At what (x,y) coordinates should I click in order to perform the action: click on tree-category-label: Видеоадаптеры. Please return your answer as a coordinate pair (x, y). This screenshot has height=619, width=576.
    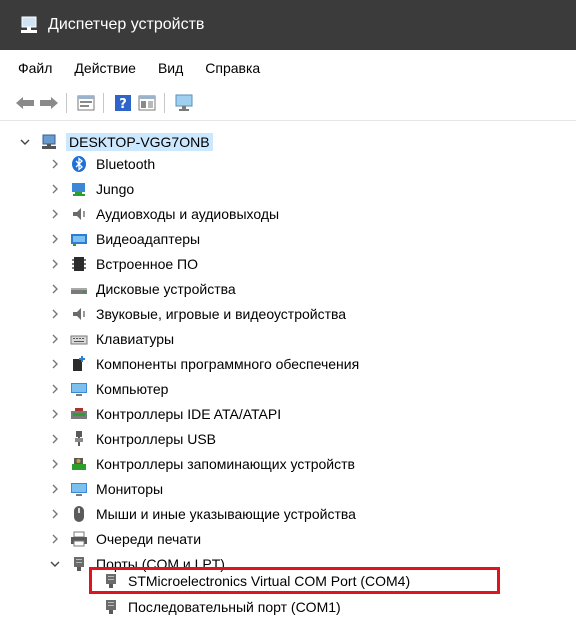
    Looking at the image, I should click on (148, 239).